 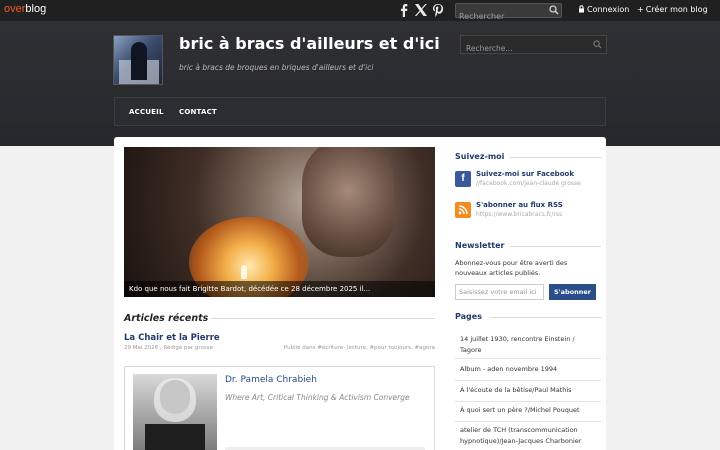 I want to click on blog-title: bric à bracs d'ailleurs et d'ici, so click(x=309, y=43).